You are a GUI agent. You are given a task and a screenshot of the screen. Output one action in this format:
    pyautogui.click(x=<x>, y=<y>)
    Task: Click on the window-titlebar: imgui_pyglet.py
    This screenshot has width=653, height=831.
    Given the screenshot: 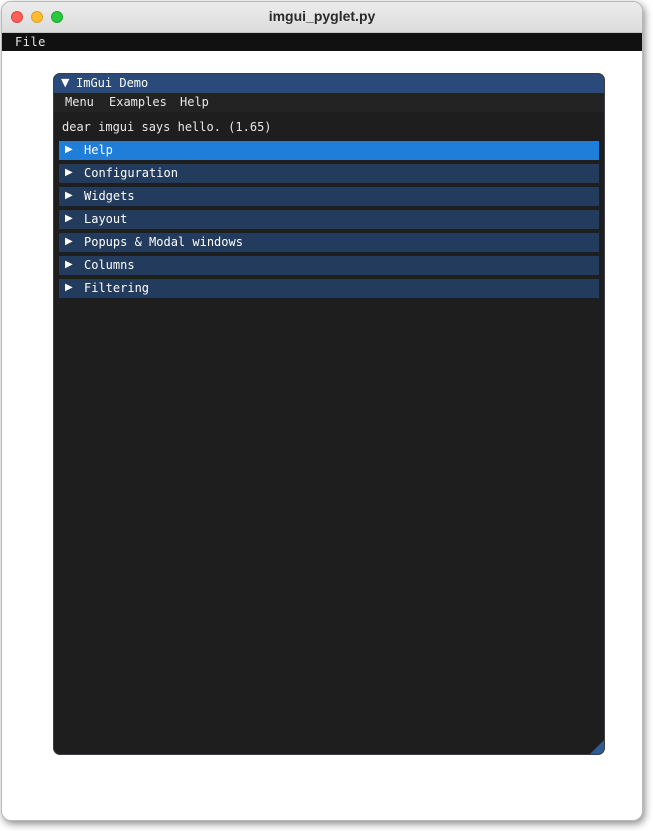 What is the action you would take?
    pyautogui.click(x=322, y=17)
    